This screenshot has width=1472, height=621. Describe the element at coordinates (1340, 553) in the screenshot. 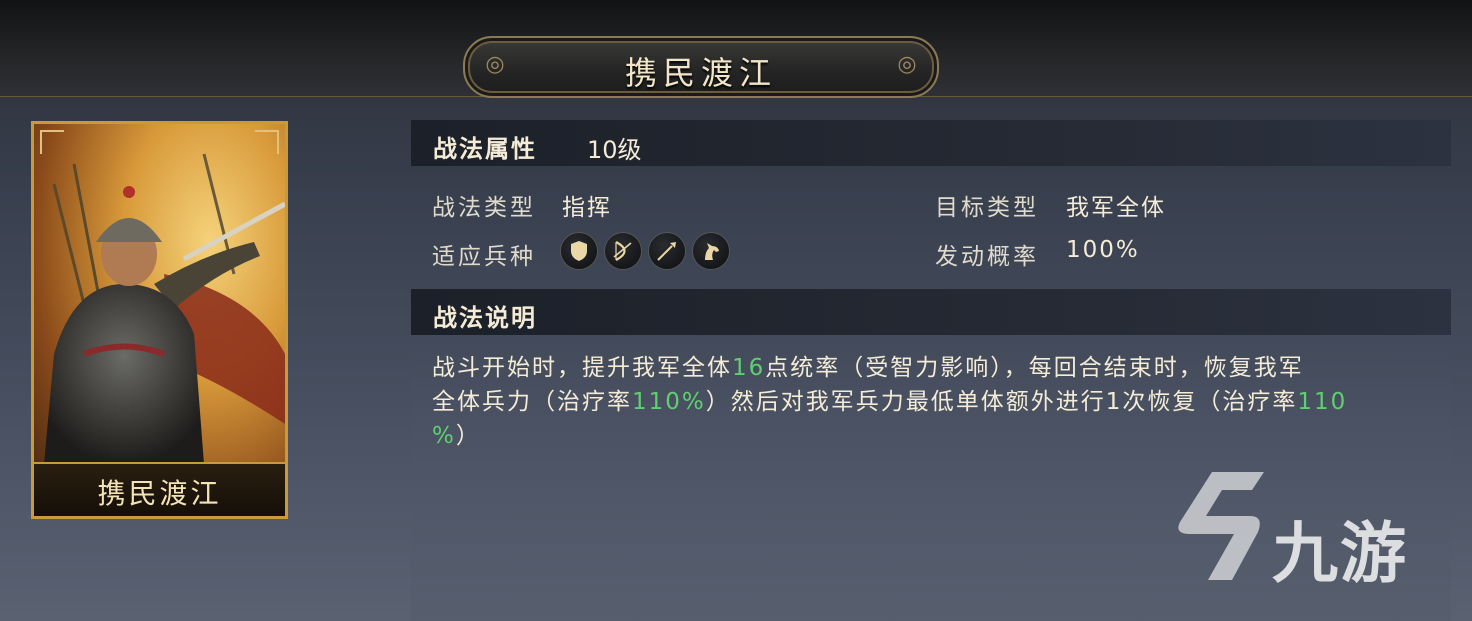

I see `watermark-text: 九游` at that location.